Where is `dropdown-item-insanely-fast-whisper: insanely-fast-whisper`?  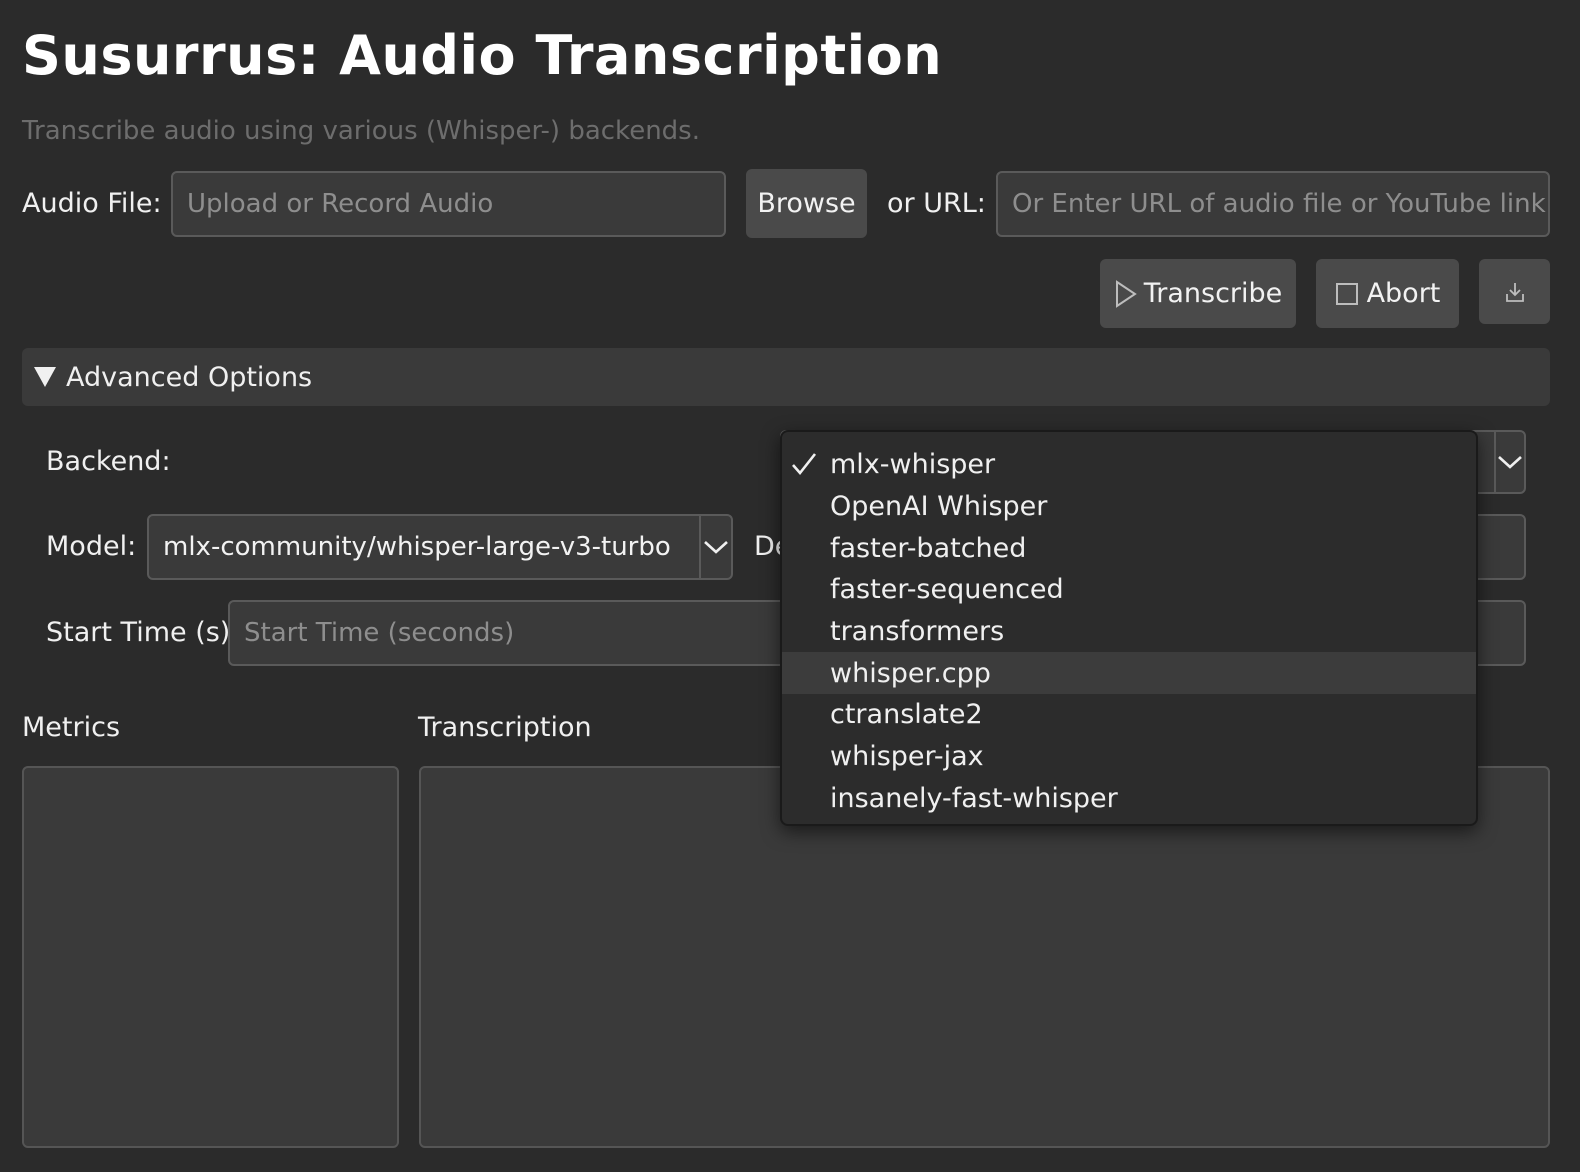
dropdown-item-insanely-fast-whisper: insanely-fast-whisper is located at coordinates (1129, 799).